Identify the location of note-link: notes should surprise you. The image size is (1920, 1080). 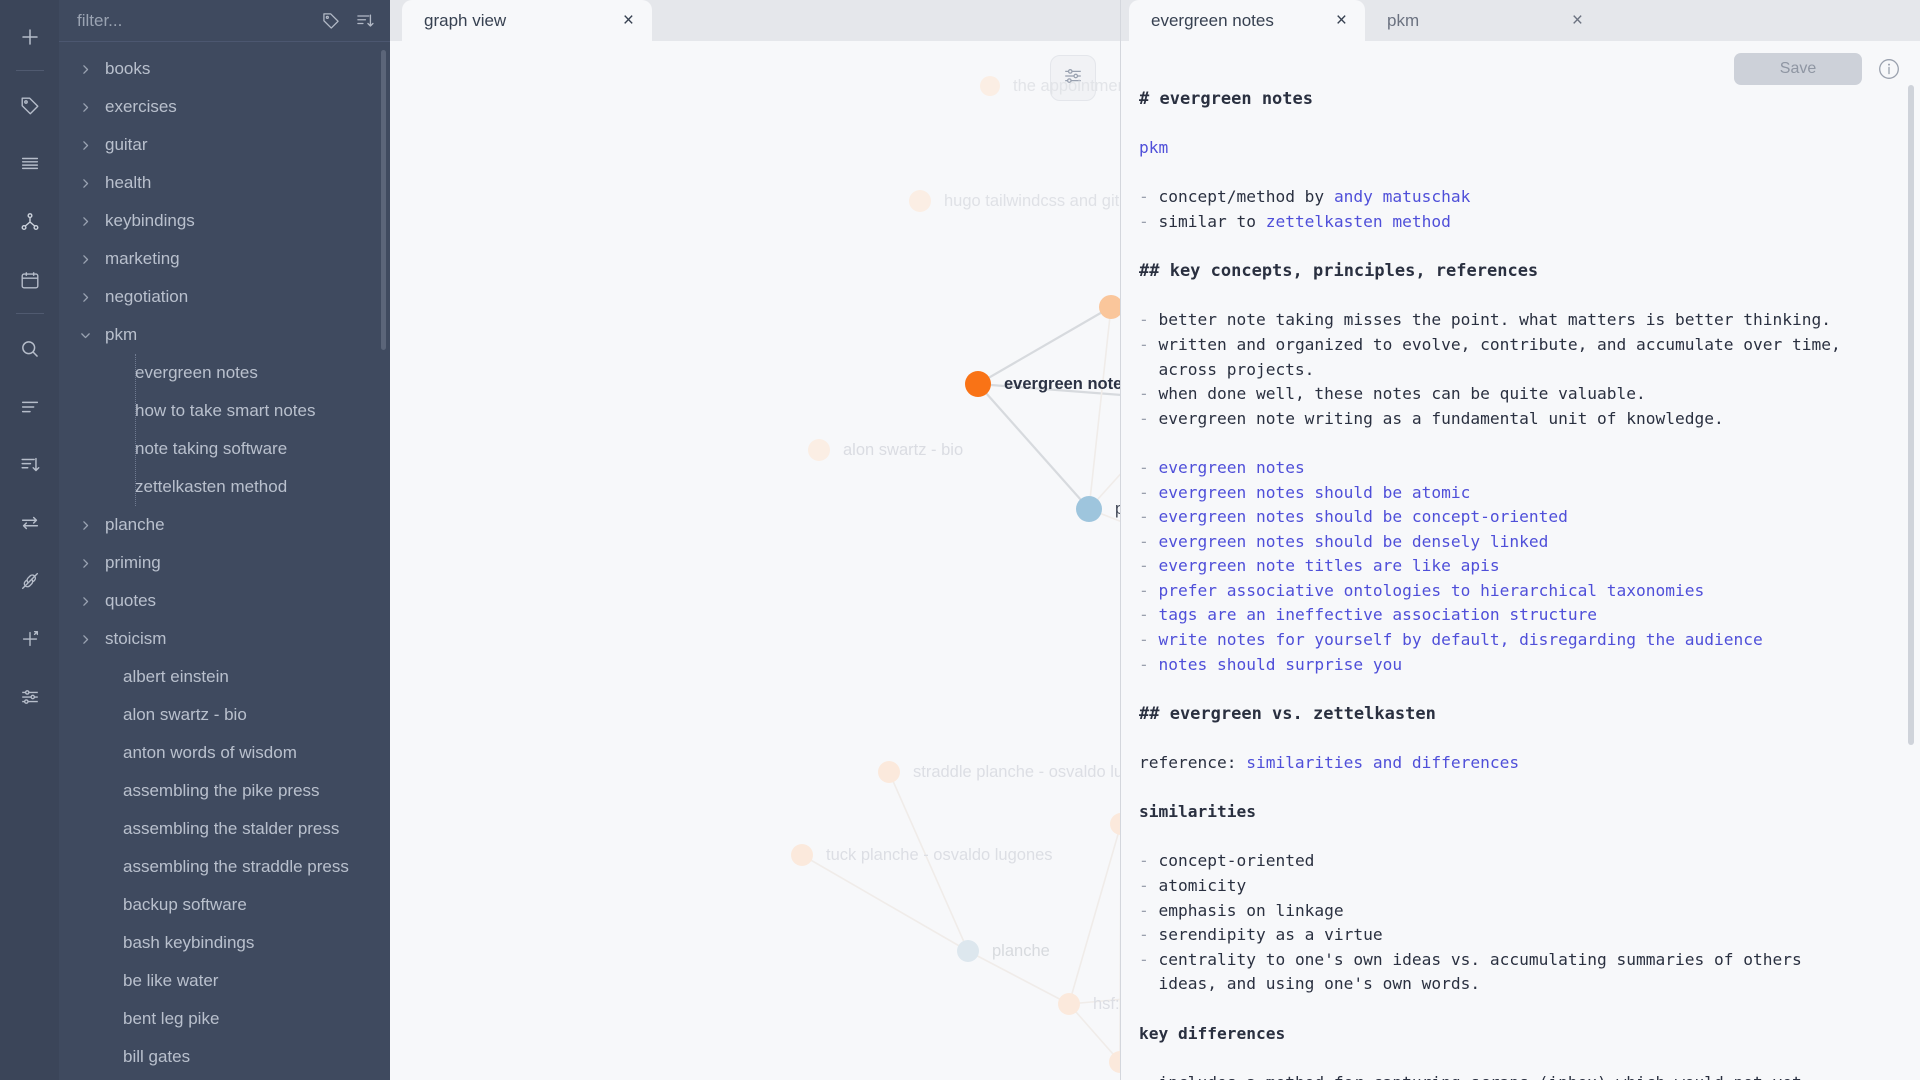
(1281, 664).